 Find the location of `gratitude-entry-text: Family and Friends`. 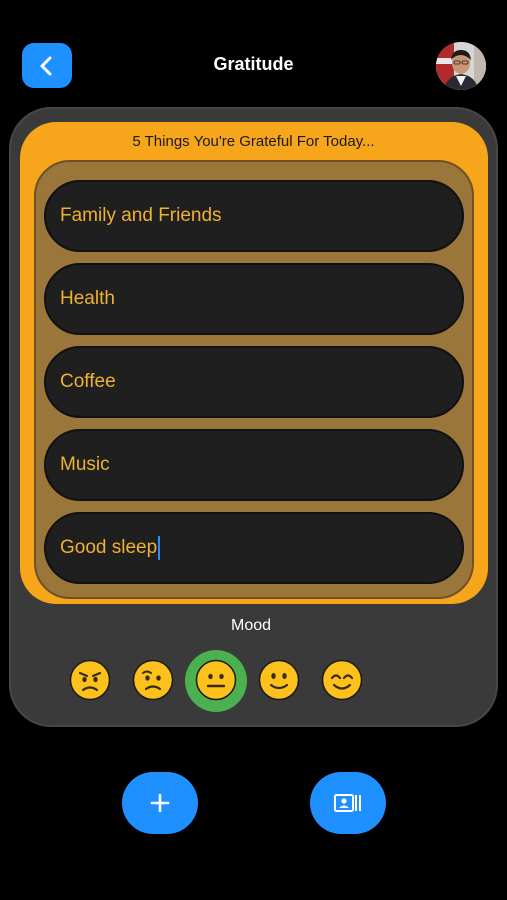

gratitude-entry-text: Family and Friends is located at coordinates (141, 215).